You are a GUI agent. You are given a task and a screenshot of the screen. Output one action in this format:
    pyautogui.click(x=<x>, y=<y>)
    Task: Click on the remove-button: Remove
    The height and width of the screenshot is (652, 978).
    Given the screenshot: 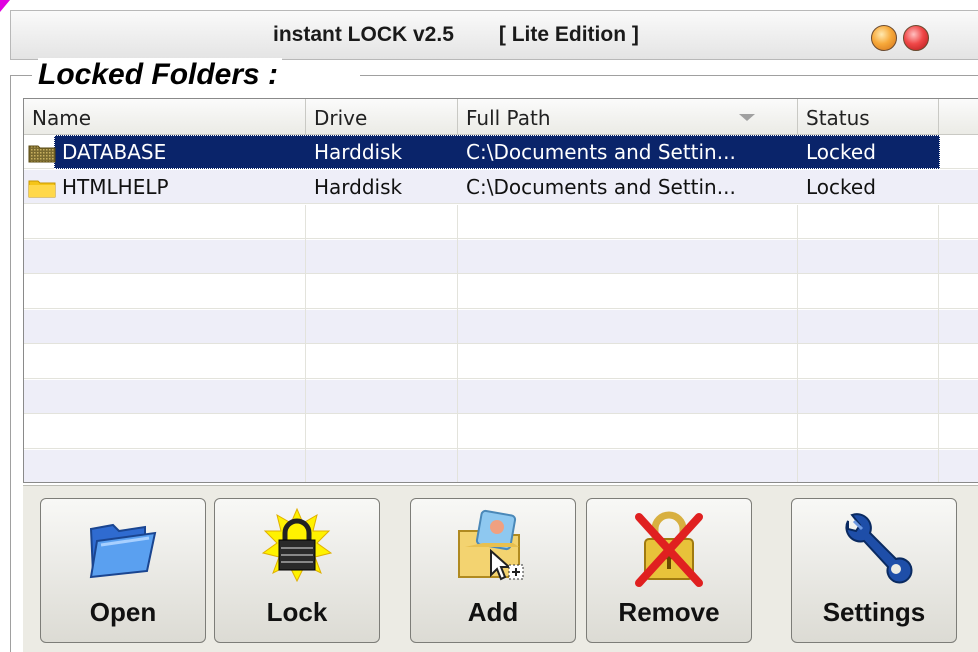 What is the action you would take?
    pyautogui.click(x=669, y=570)
    